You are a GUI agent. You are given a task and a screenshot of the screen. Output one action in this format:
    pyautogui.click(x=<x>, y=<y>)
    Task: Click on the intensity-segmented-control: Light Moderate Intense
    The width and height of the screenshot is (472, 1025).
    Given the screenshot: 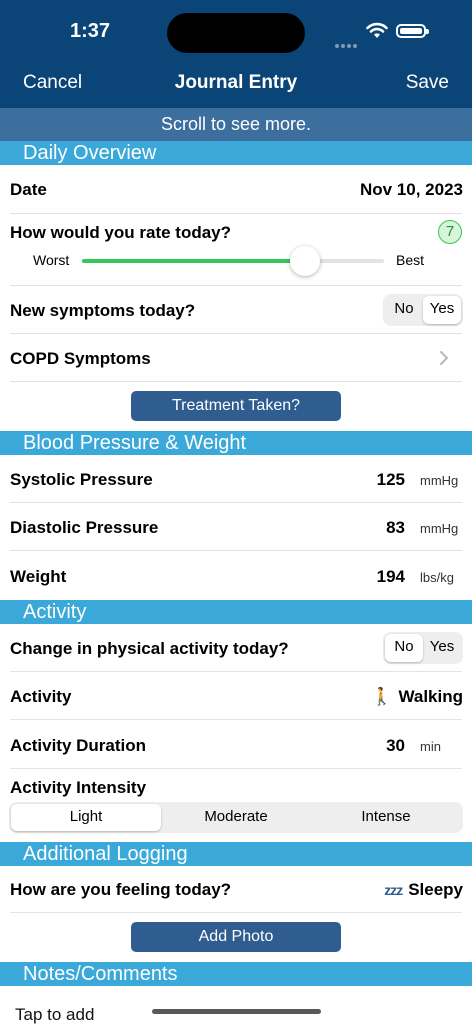 What is the action you would take?
    pyautogui.click(x=236, y=817)
    